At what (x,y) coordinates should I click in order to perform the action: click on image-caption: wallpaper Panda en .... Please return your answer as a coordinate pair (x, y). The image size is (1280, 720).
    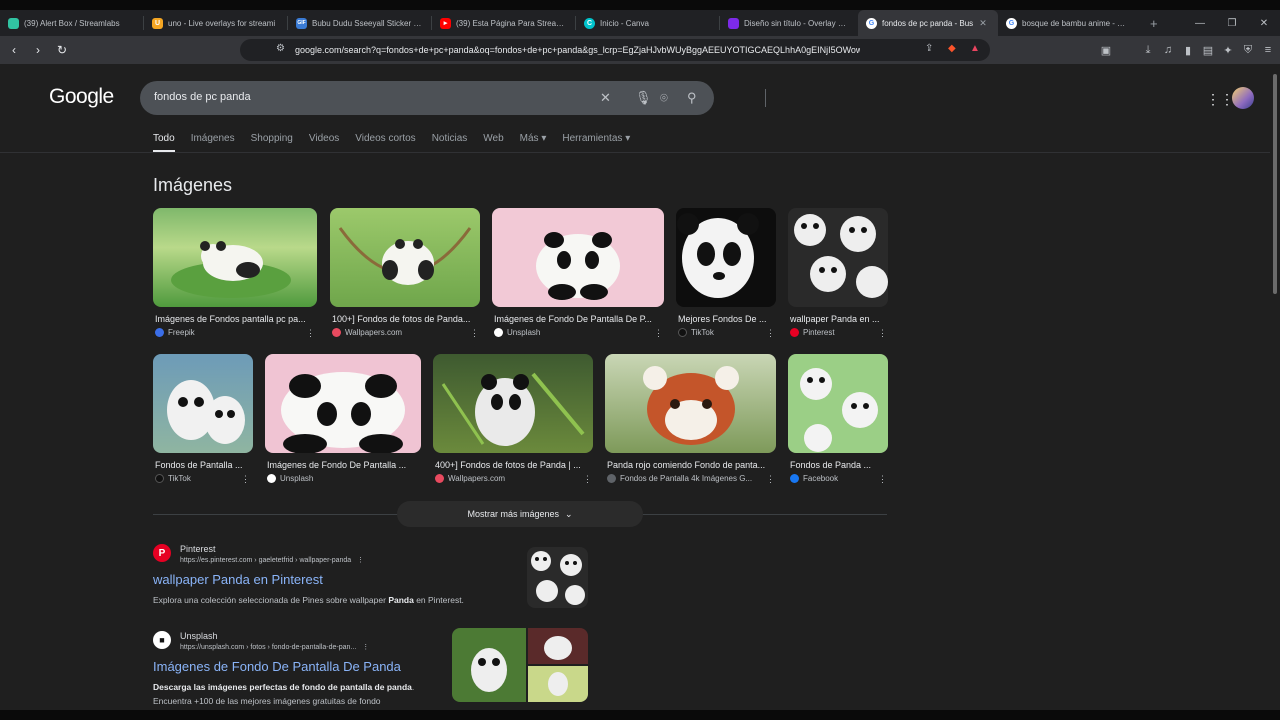
    Looking at the image, I should click on (838, 319).